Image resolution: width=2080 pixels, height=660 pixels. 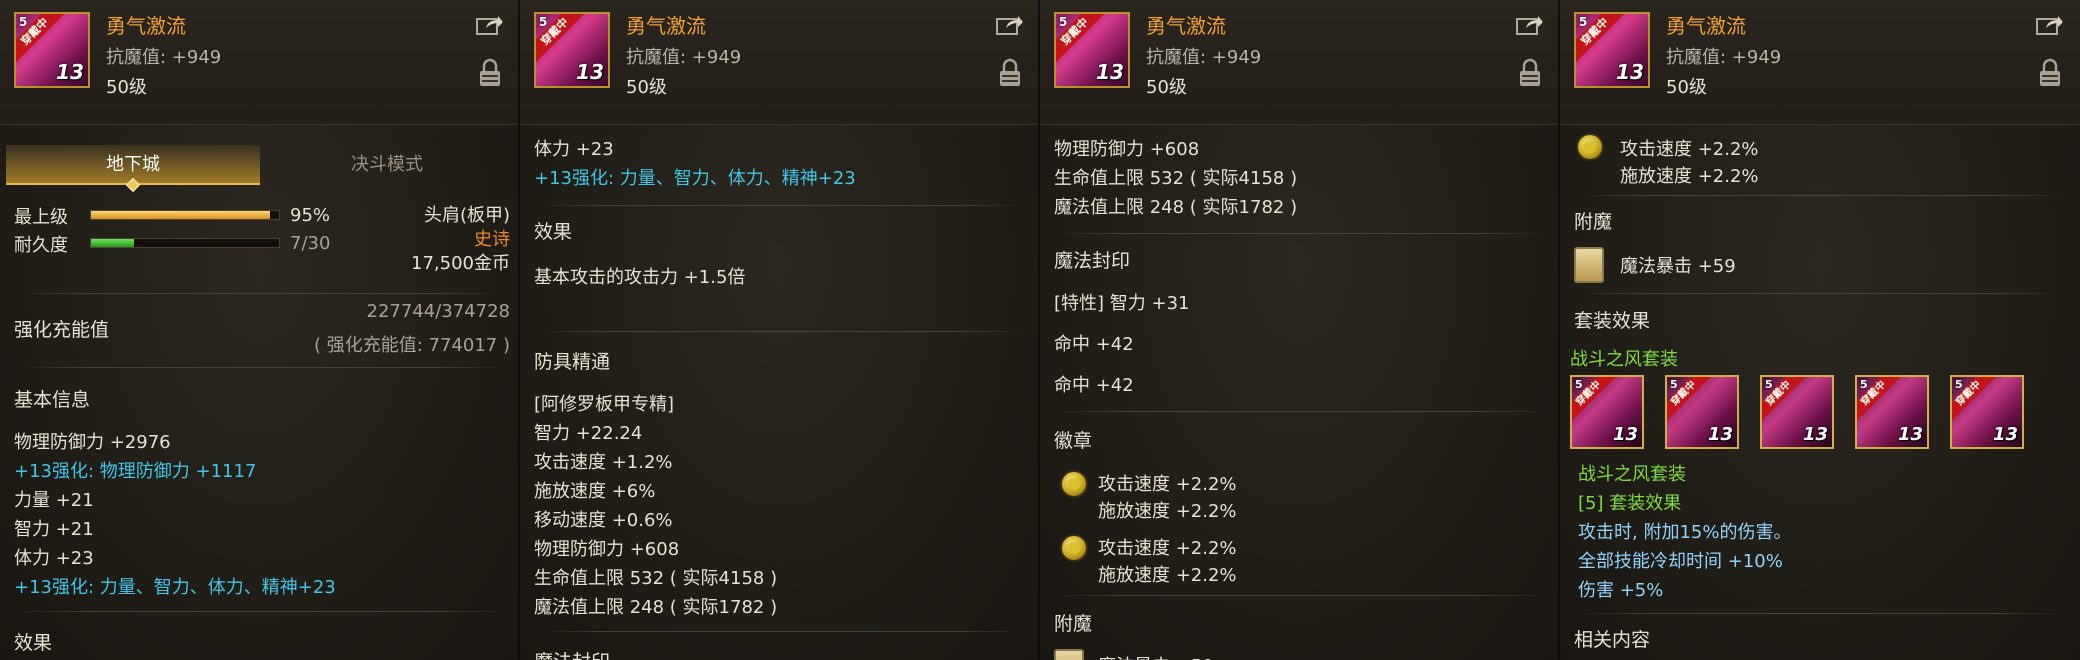 I want to click on mastery-line: 智力 +22.24, so click(x=588, y=433).